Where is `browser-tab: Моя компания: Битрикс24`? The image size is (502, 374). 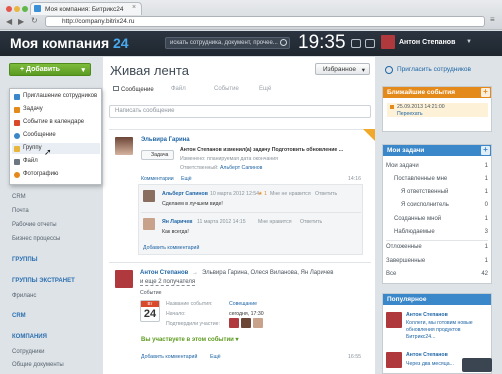
browser-tab: Моя компания: Битрикс24 is located at coordinates (86, 8).